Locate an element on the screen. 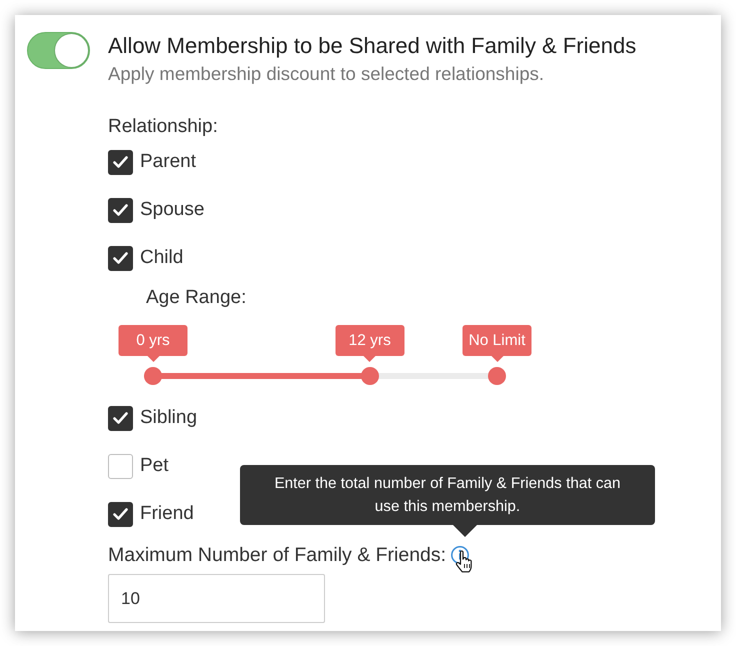  setting-description: Apply membership discount to selected relationships. is located at coordinates (326, 74).